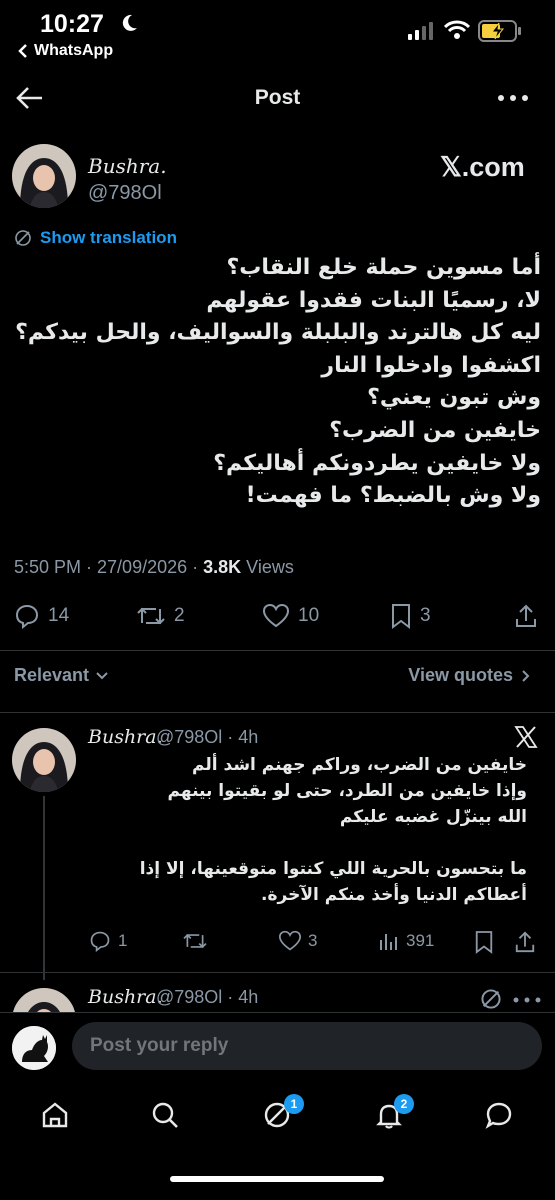 This screenshot has height=1200, width=555. Describe the element at coordinates (125, 737) in the screenshot. I see `reply-author-name: Bushra.` at that location.